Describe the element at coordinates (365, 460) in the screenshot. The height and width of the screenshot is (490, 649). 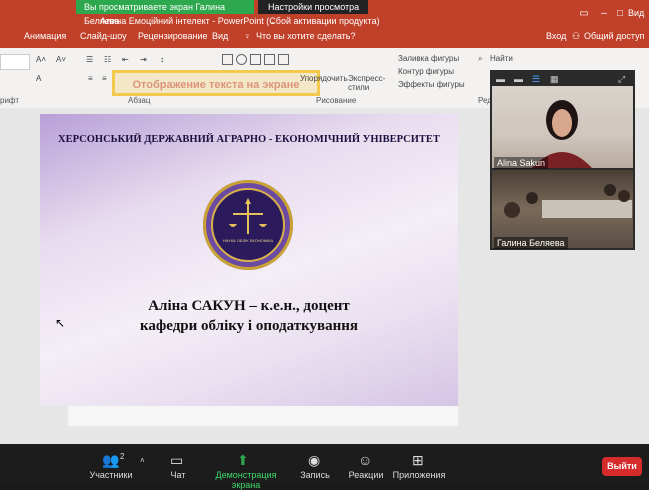
I see `reactions-icon: ☺` at that location.